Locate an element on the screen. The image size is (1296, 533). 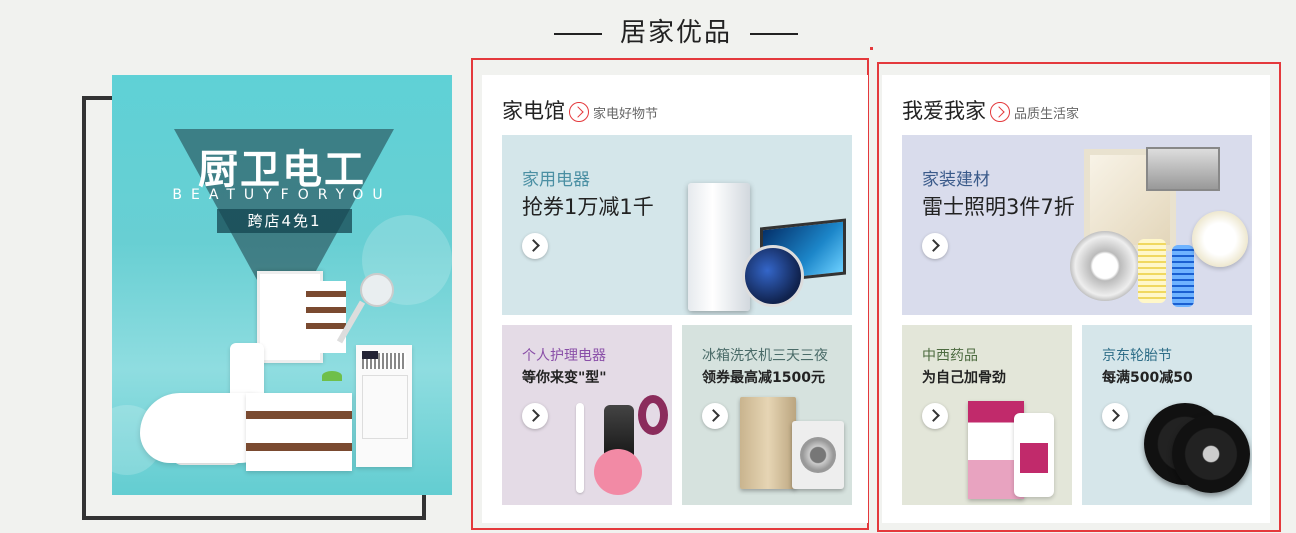
section-title: 居家优品 is located at coordinates (648, 30).